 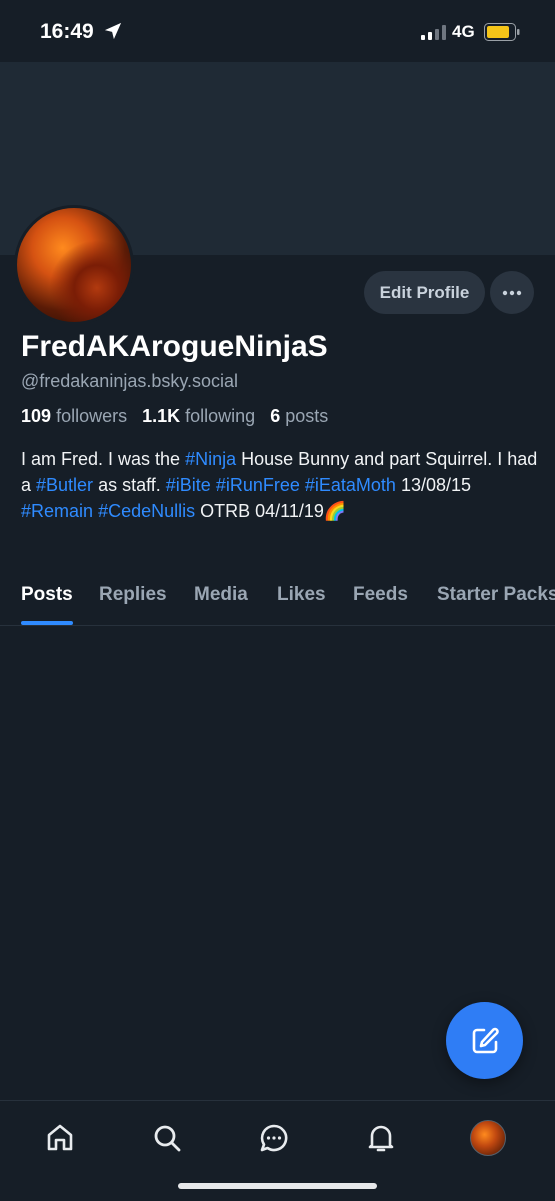 I want to click on active-tab-indicator, so click(x=47, y=623).